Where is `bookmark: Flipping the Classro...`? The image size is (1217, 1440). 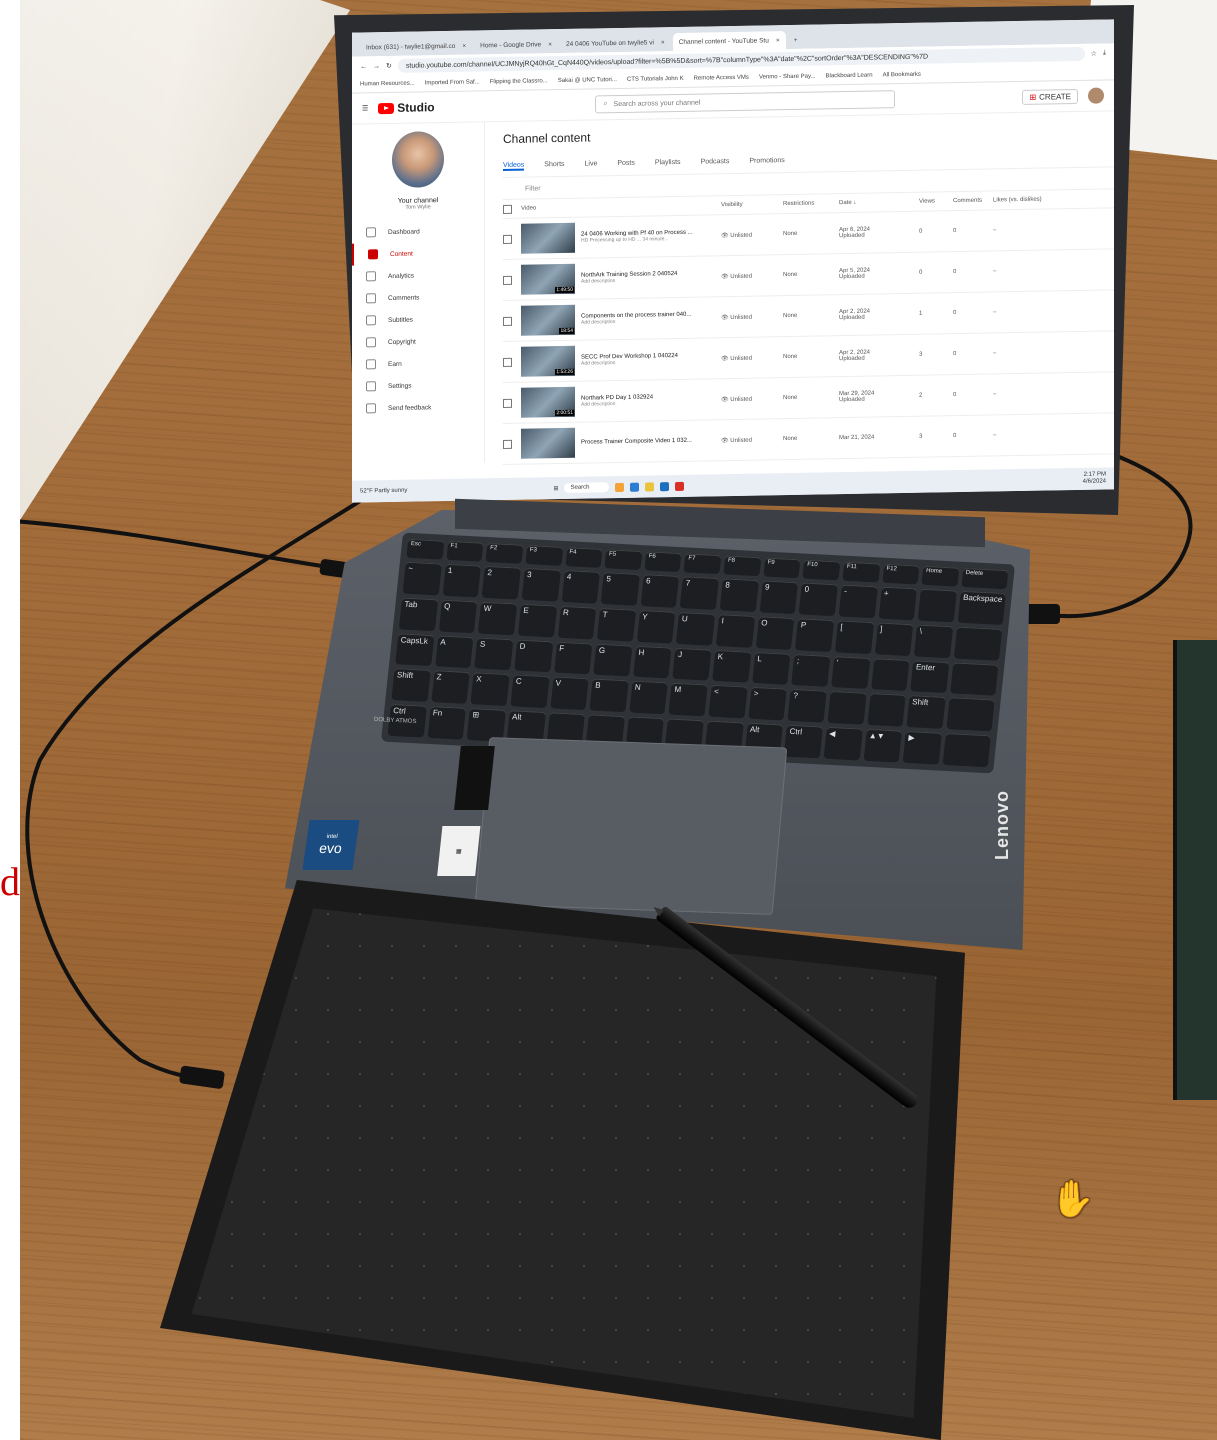
bookmark: Flipping the Classro... is located at coordinates (519, 81).